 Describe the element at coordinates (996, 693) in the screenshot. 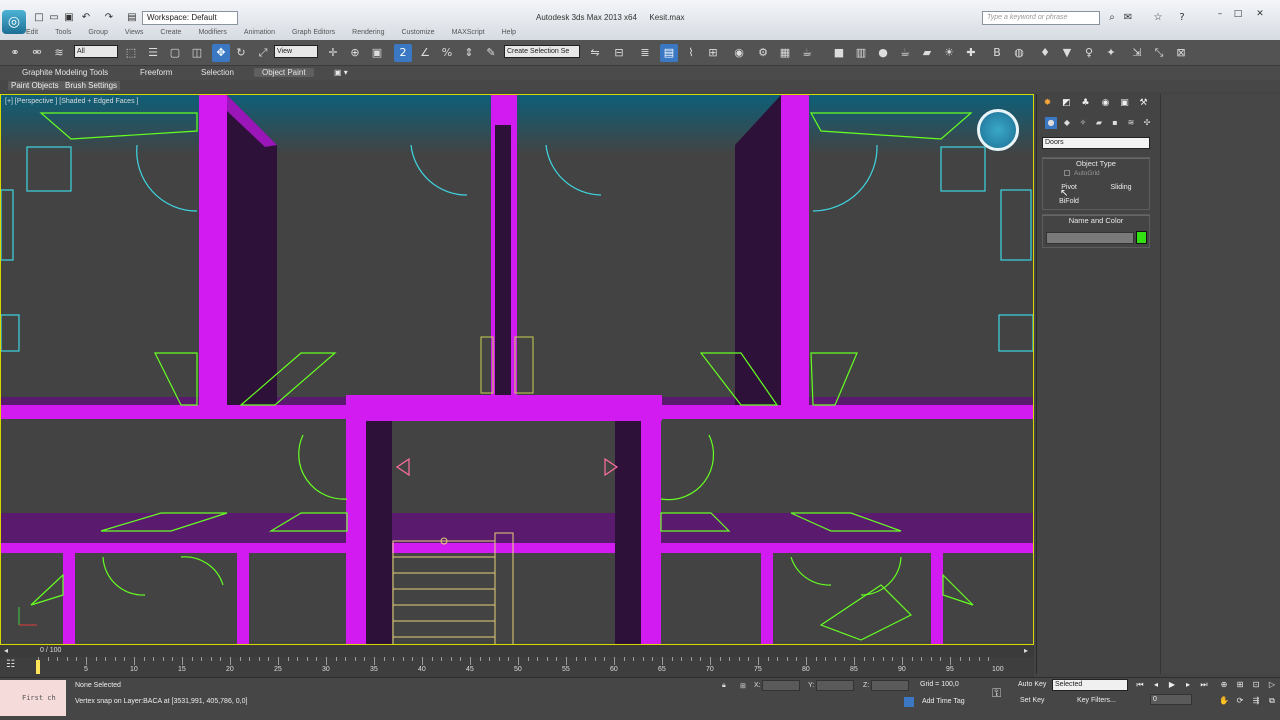

I see `key-icon: ⚿` at that location.